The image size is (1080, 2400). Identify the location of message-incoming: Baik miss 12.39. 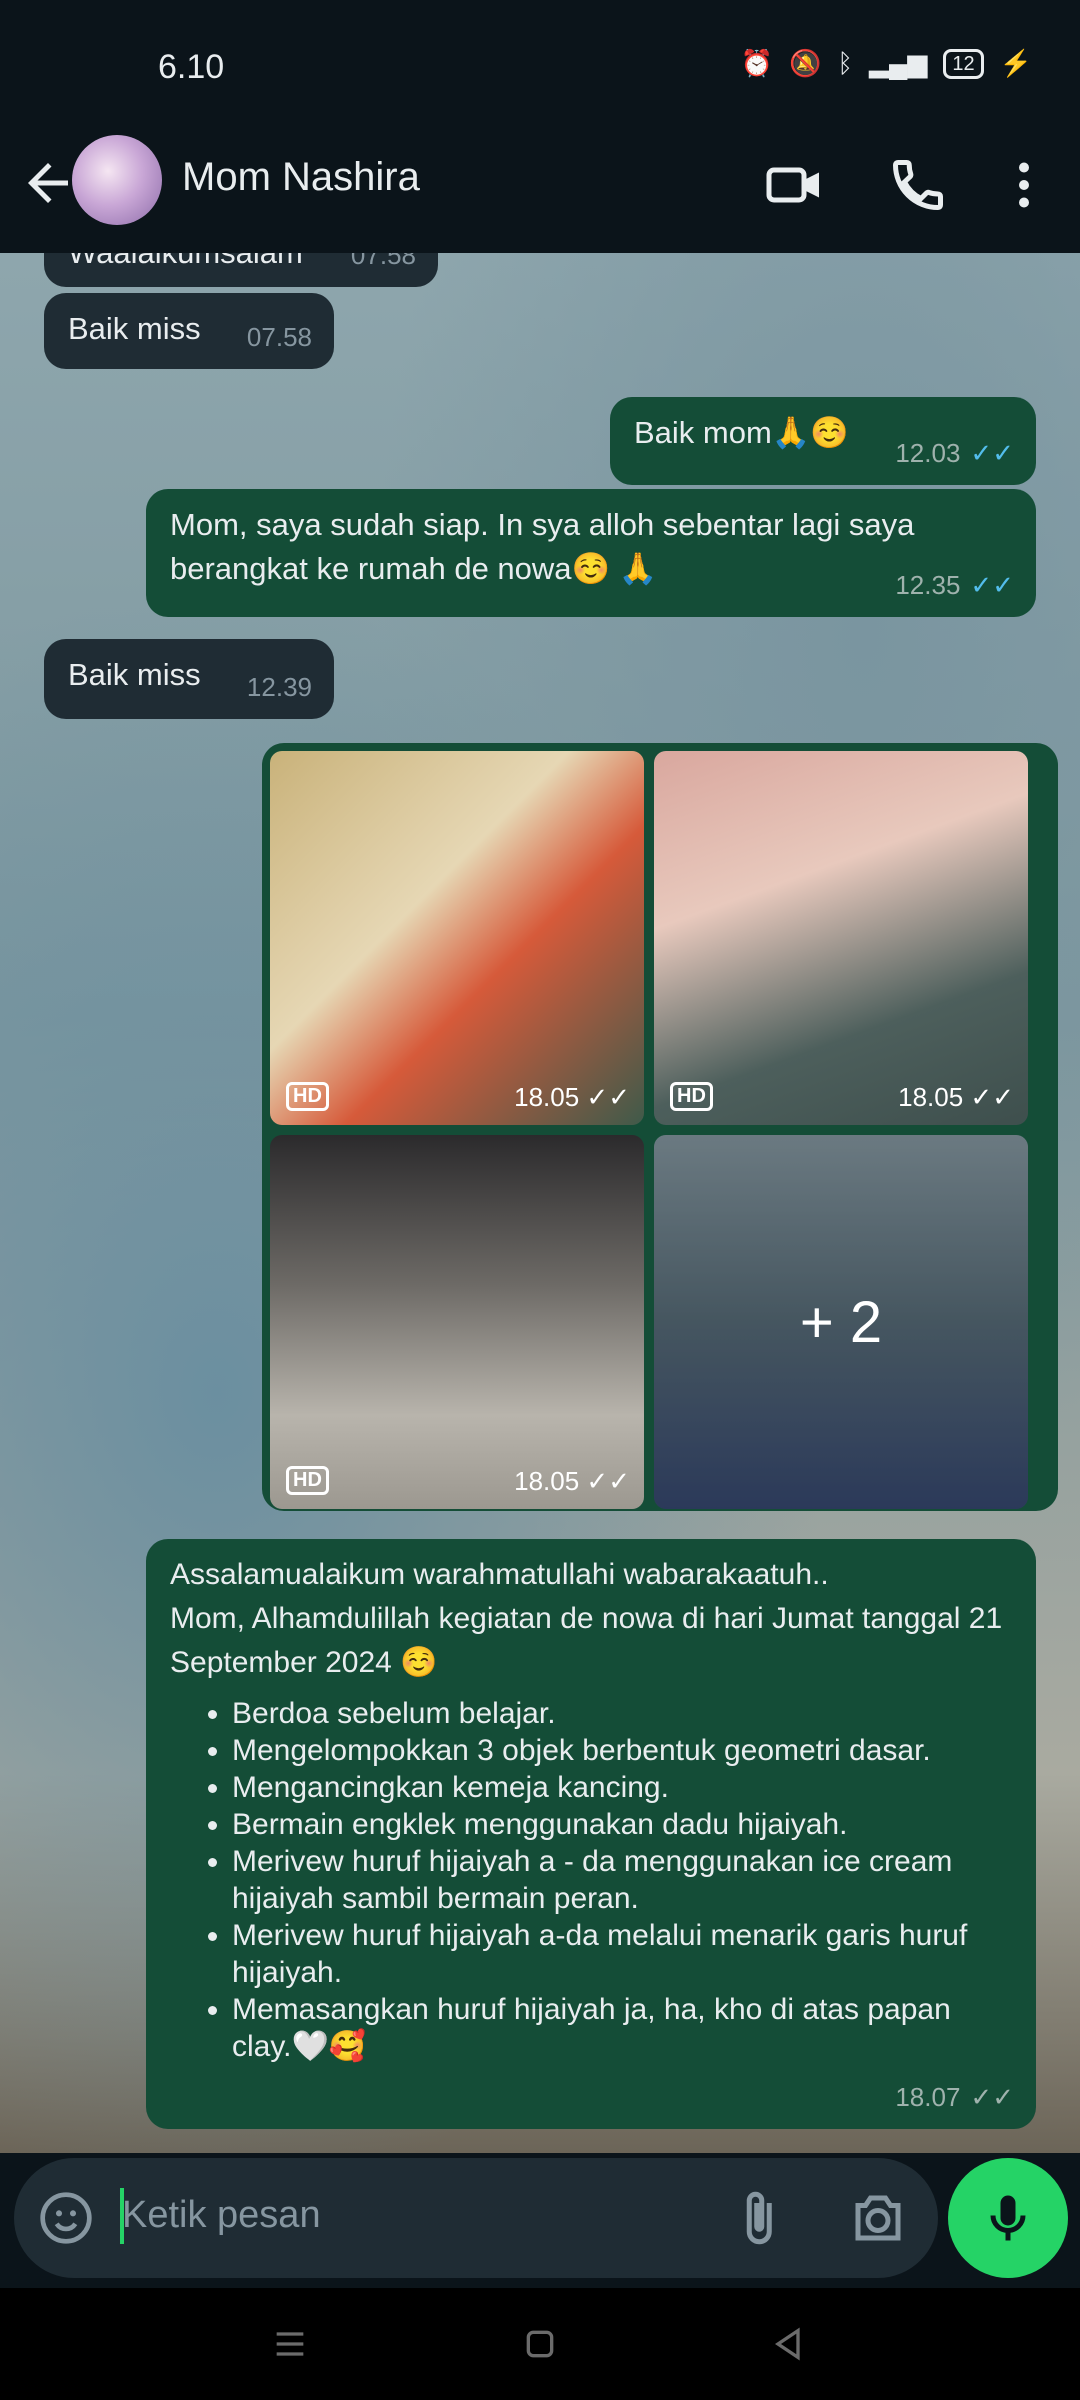
(189, 679).